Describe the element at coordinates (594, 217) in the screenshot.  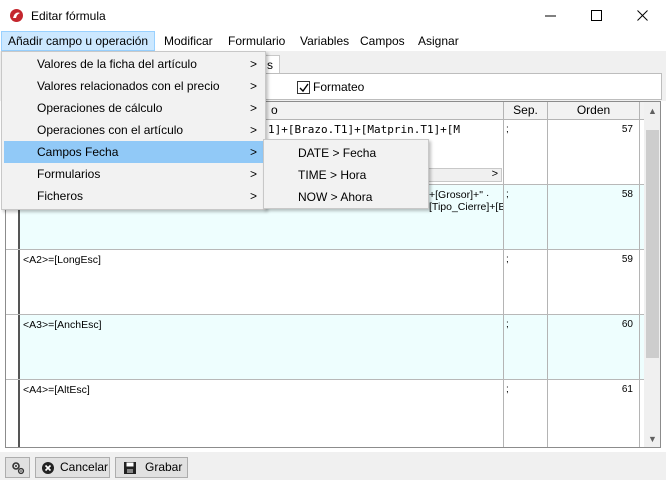
I see `order-cell: 58` at that location.